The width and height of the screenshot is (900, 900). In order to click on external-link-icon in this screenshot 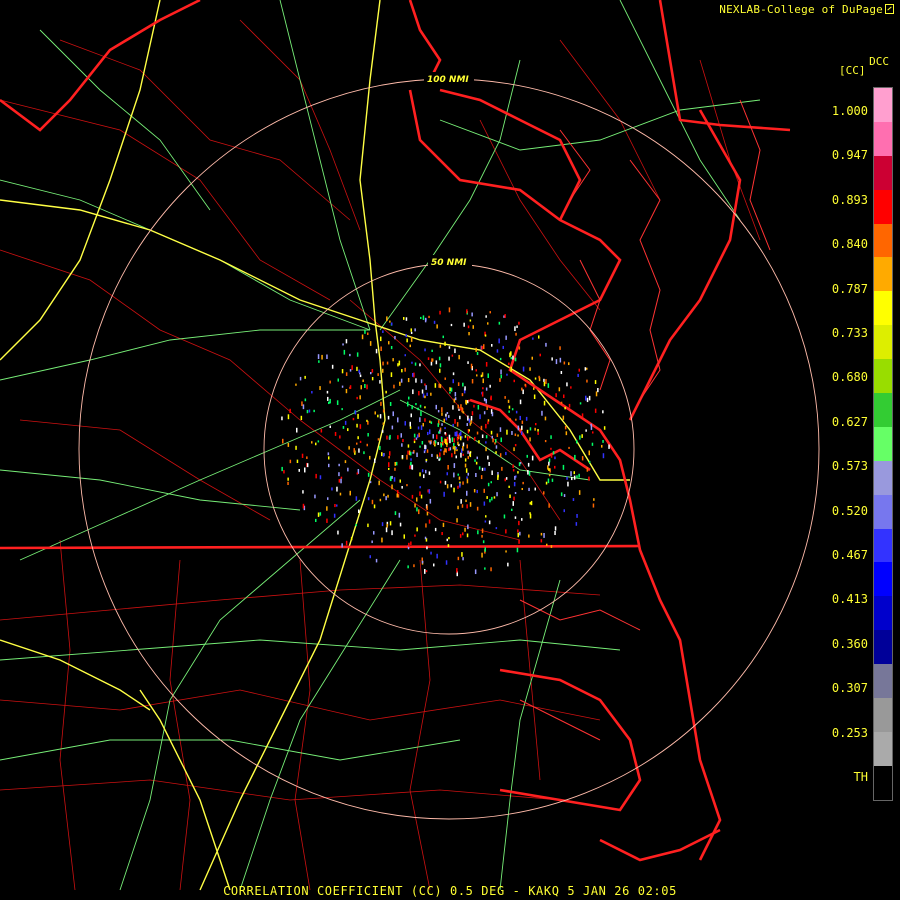, I will do `click(889, 9)`.